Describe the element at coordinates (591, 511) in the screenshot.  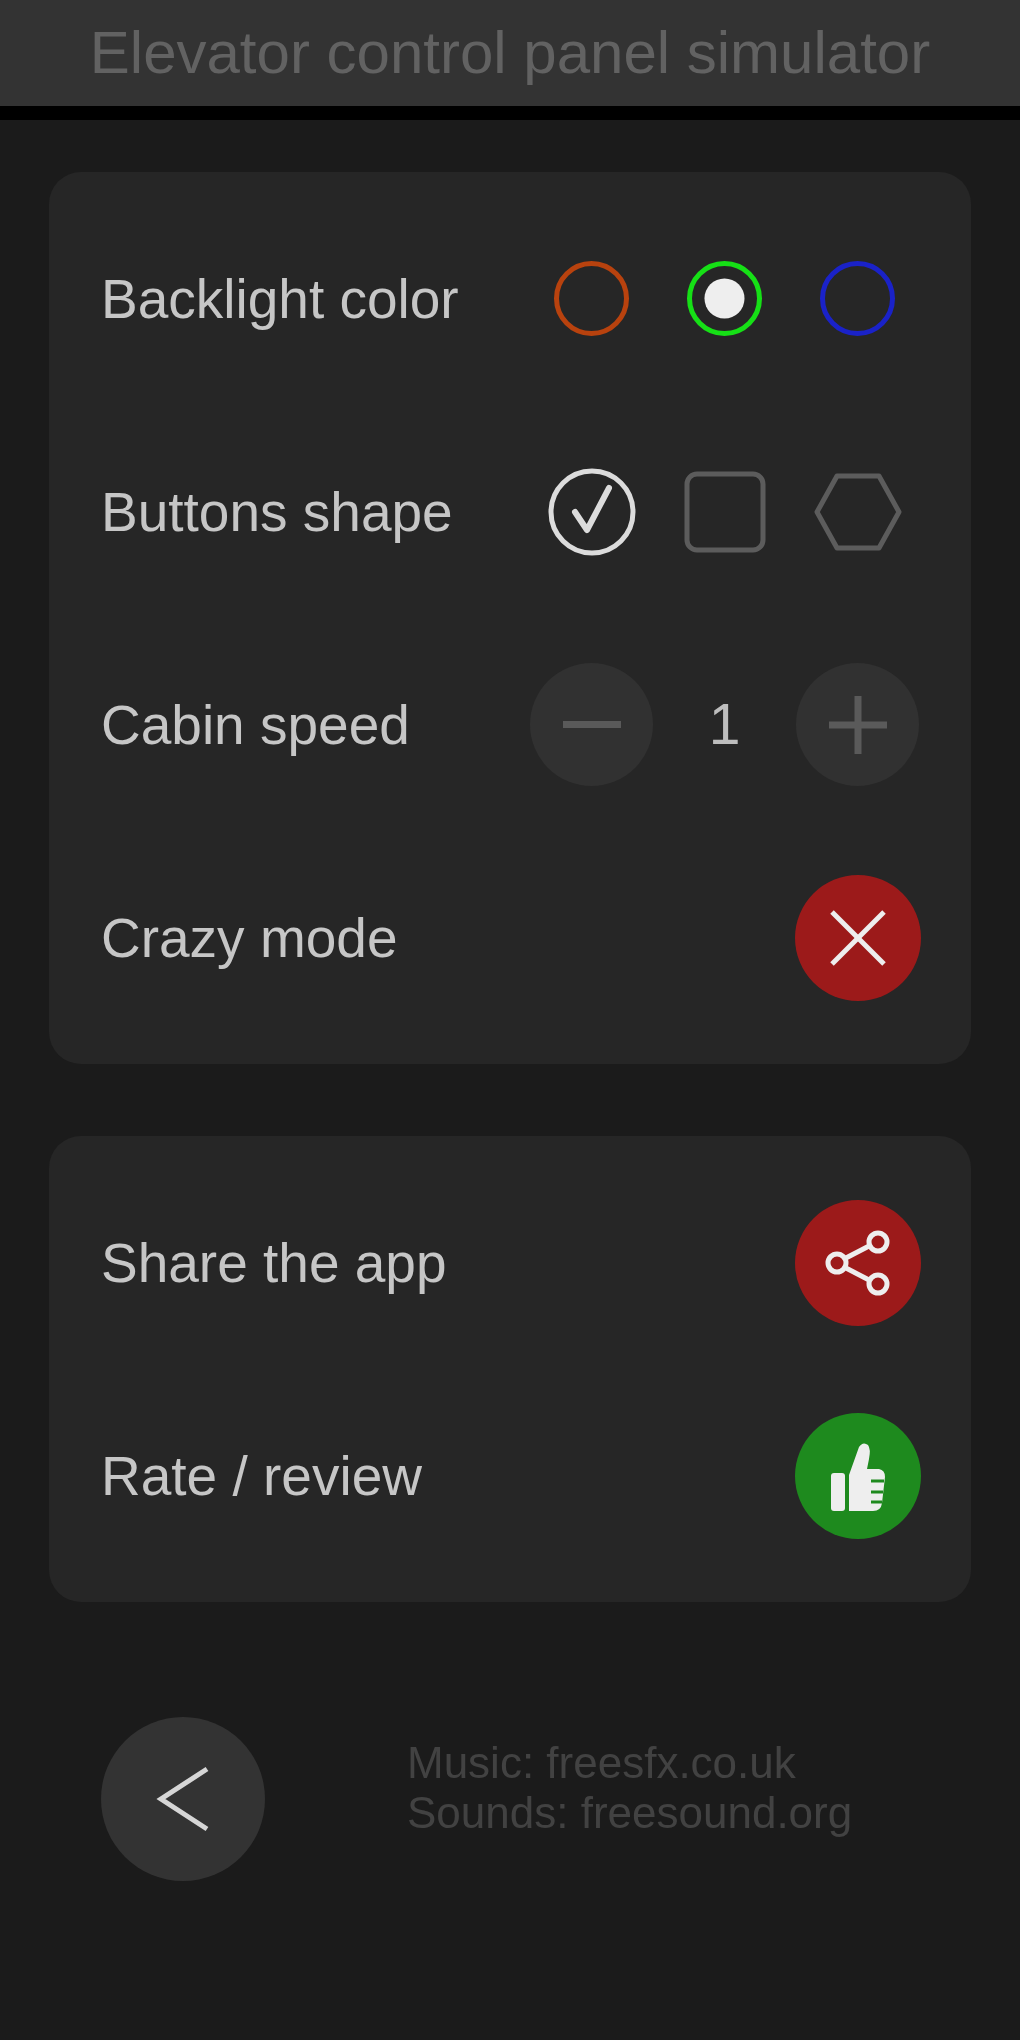
I see `check-circle-icon` at that location.